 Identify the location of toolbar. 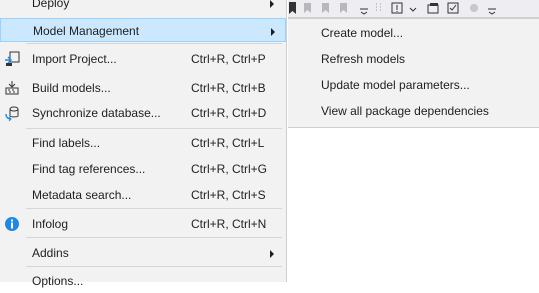
(413, 9).